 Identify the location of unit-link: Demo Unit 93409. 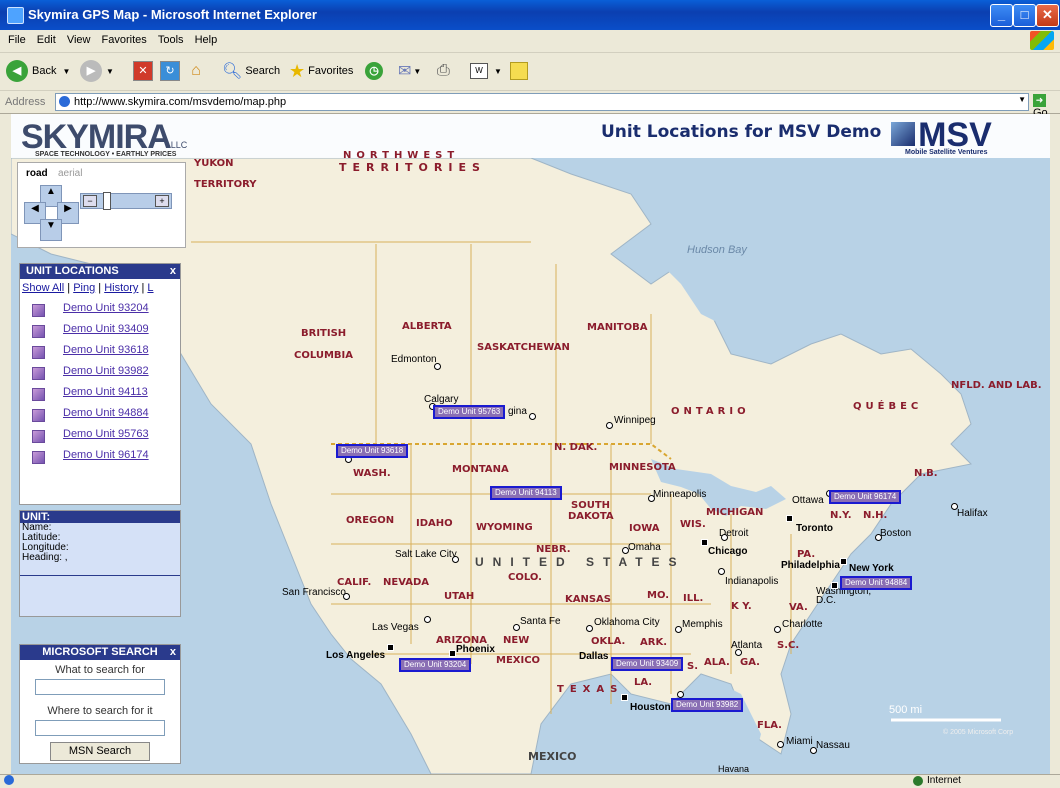
(106, 329).